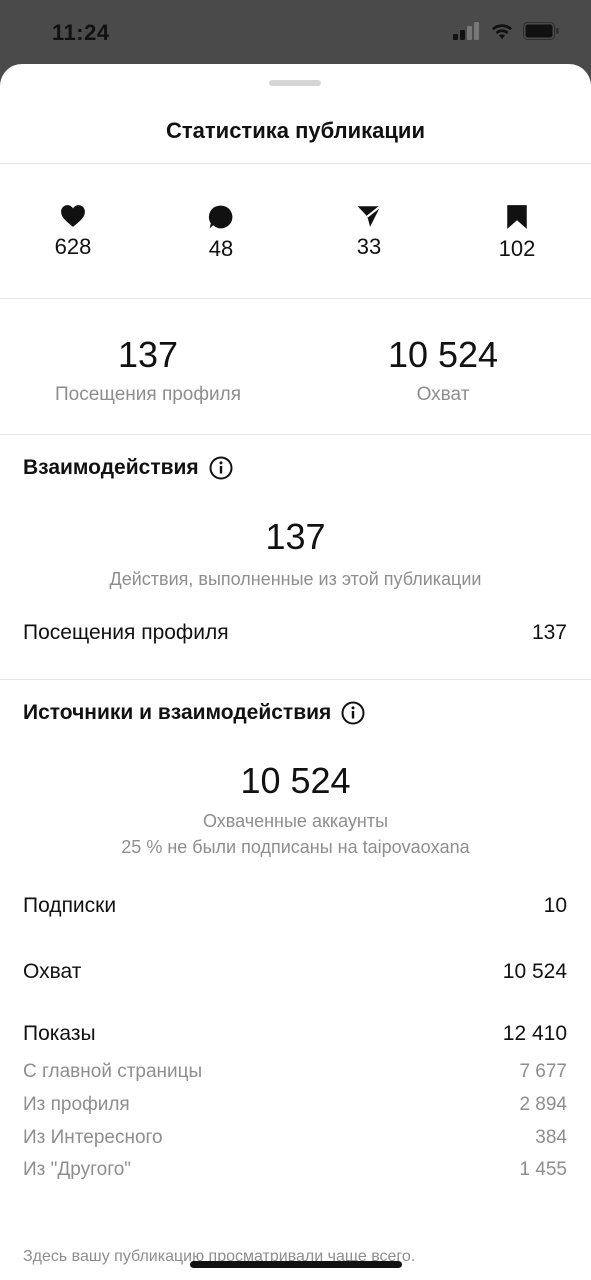  What do you see at coordinates (295, 1138) in the screenshot?
I see `impression-source-row: Из Интересного 384` at bounding box center [295, 1138].